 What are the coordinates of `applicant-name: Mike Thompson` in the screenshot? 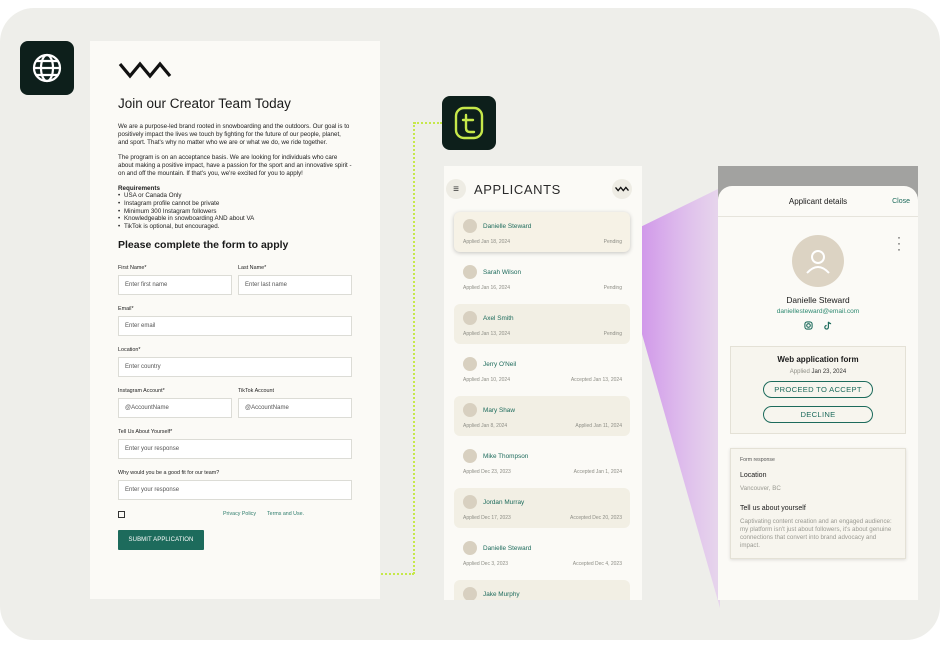 It's located at (506, 456).